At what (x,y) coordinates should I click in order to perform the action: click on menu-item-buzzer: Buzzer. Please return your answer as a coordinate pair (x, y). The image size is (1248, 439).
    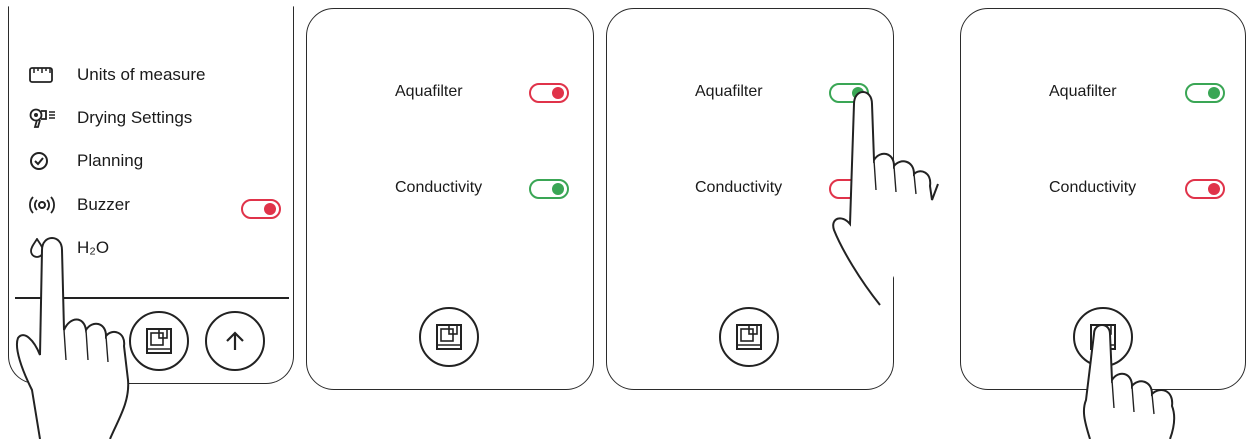
    Looking at the image, I should click on (79, 205).